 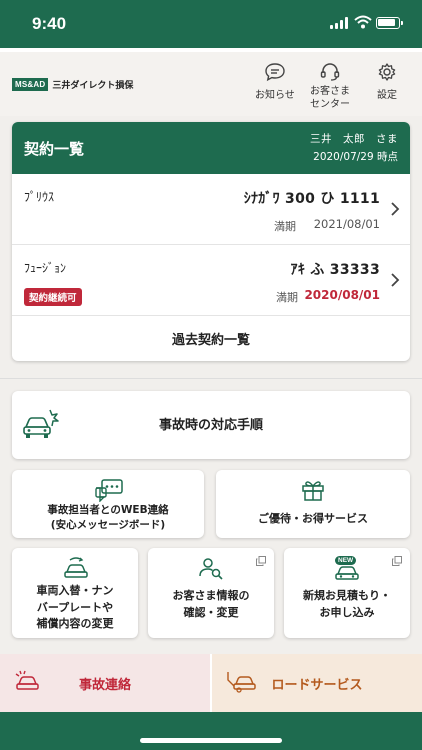 What do you see at coordinates (211, 82) in the screenshot?
I see `app-header: MS&AD 三井ダイレクト損保 お知らせ お客さま センター 設定` at bounding box center [211, 82].